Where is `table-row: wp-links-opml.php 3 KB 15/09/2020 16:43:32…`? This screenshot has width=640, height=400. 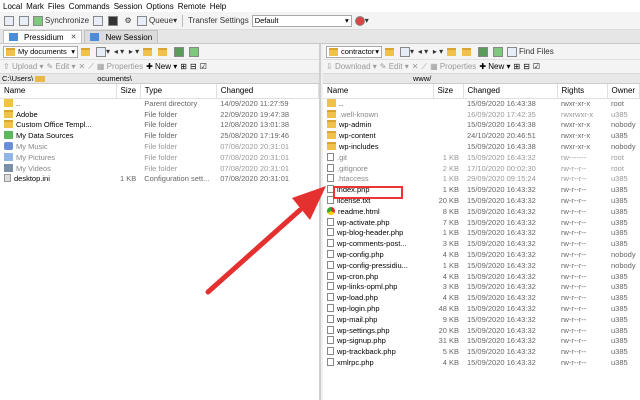 table-row: wp-links-opml.php 3 KB 15/09/2020 16:43:32… is located at coordinates (481, 287).